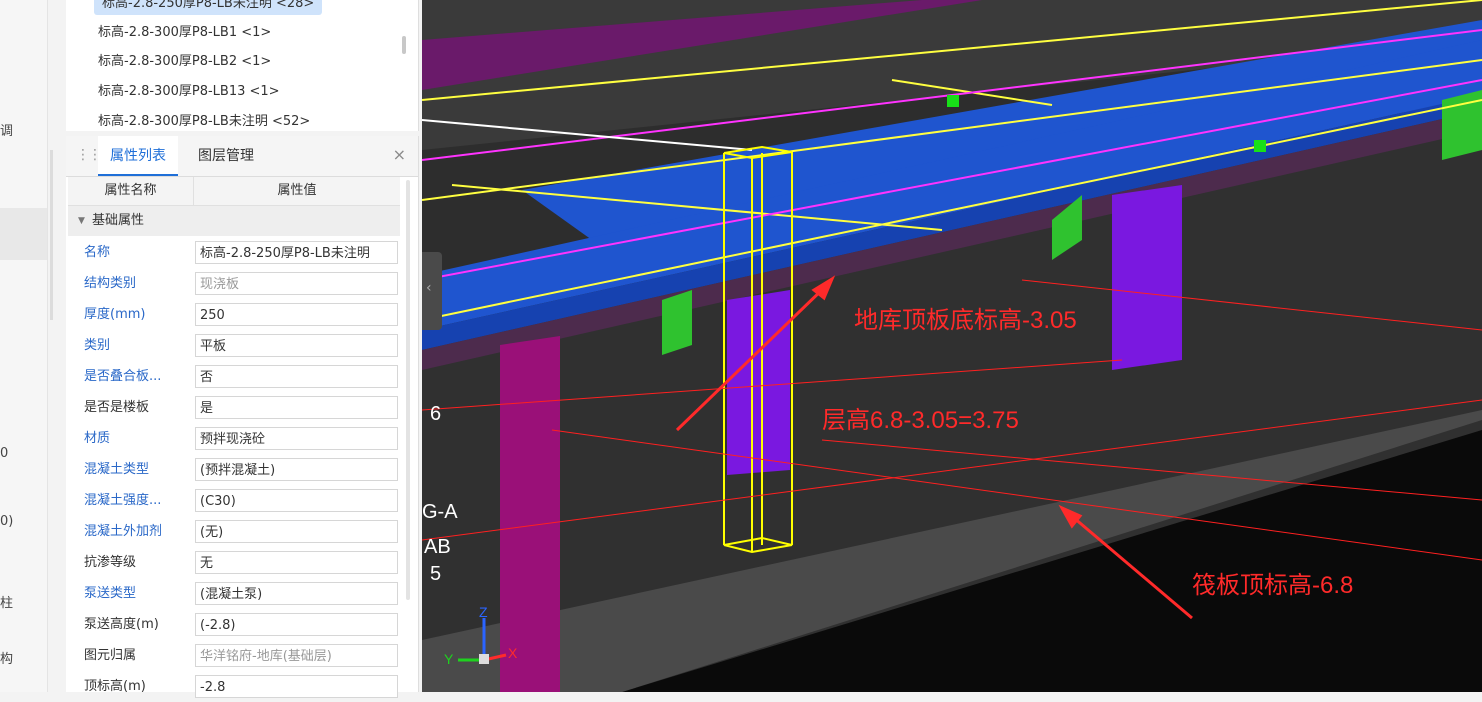  What do you see at coordinates (7, 521) in the screenshot?
I see `left-strip-fragment: 0)` at bounding box center [7, 521].